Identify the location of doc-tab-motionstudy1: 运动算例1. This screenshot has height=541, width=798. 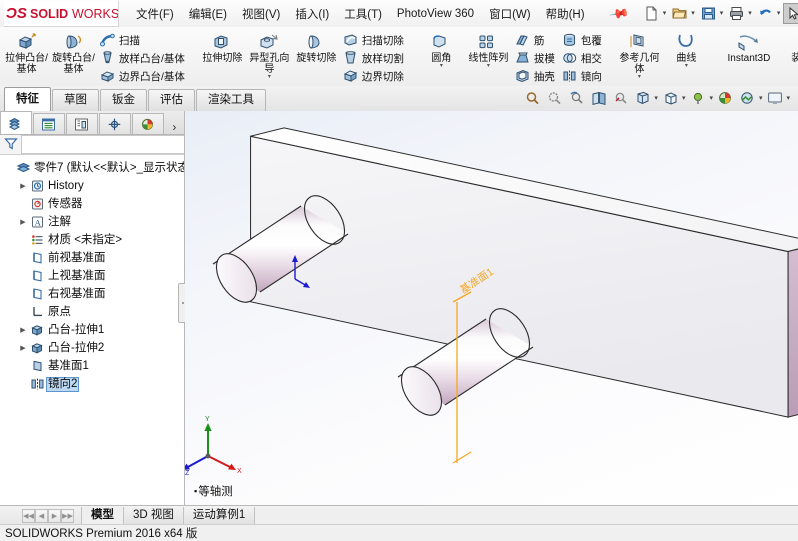
(219, 515).